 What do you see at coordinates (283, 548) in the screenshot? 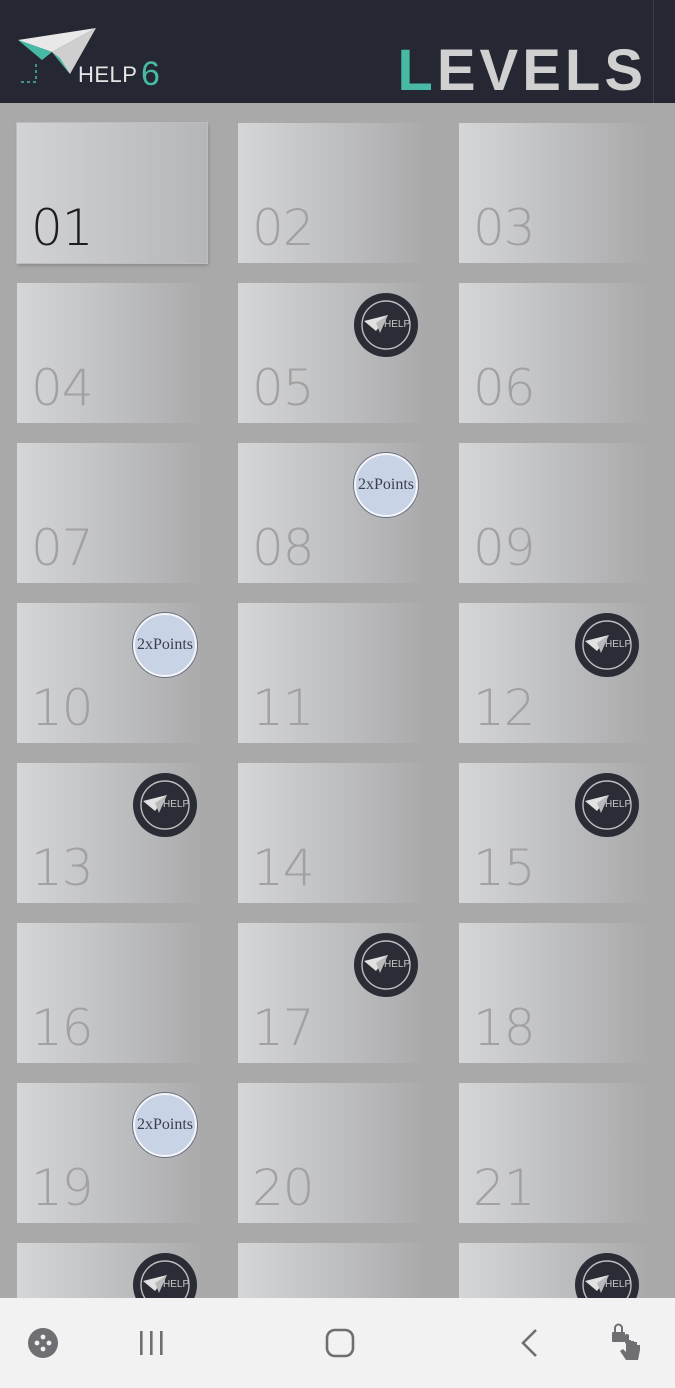
I see `level-number: 08` at bounding box center [283, 548].